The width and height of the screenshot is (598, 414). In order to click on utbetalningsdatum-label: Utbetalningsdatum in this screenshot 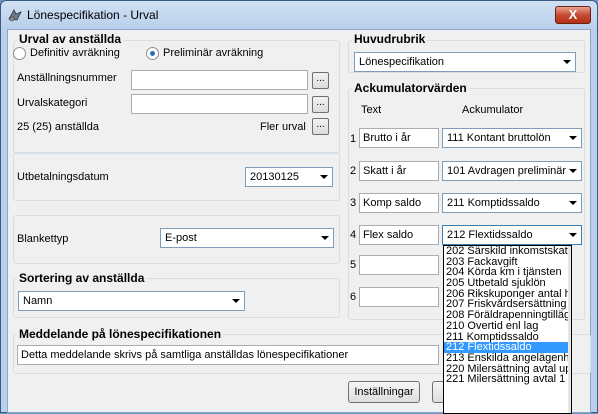, I will do `click(63, 177)`.